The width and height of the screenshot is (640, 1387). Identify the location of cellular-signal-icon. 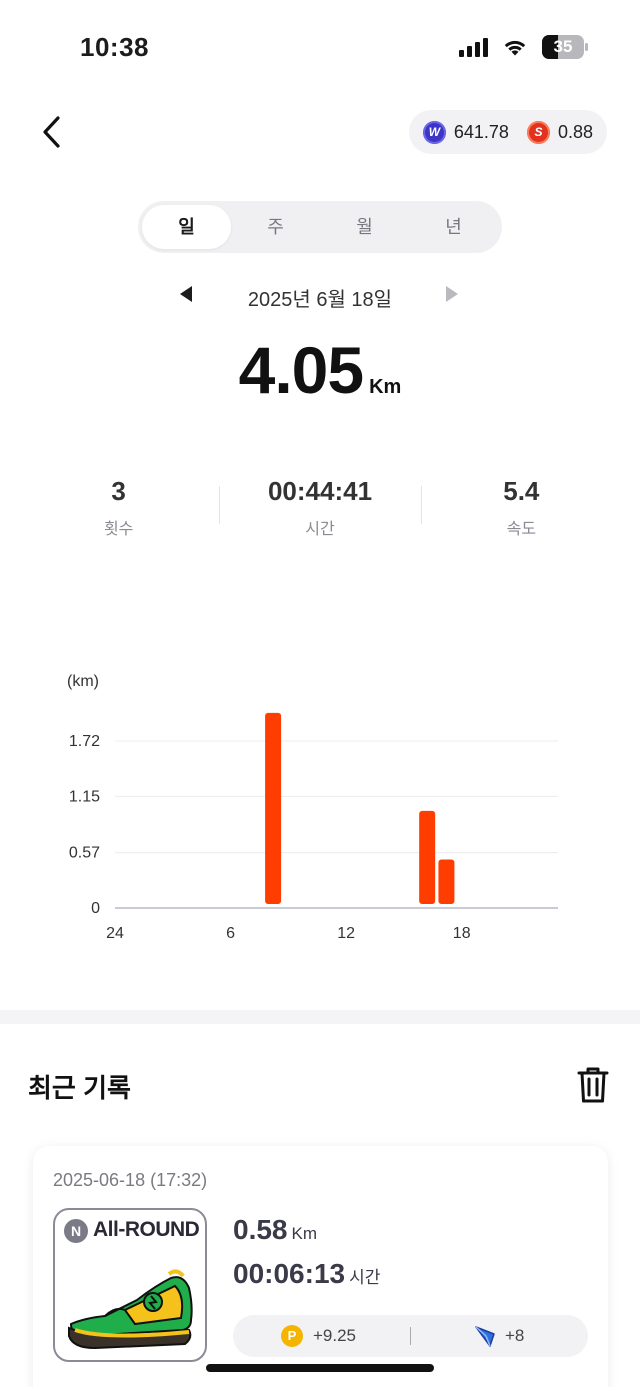
(473, 47).